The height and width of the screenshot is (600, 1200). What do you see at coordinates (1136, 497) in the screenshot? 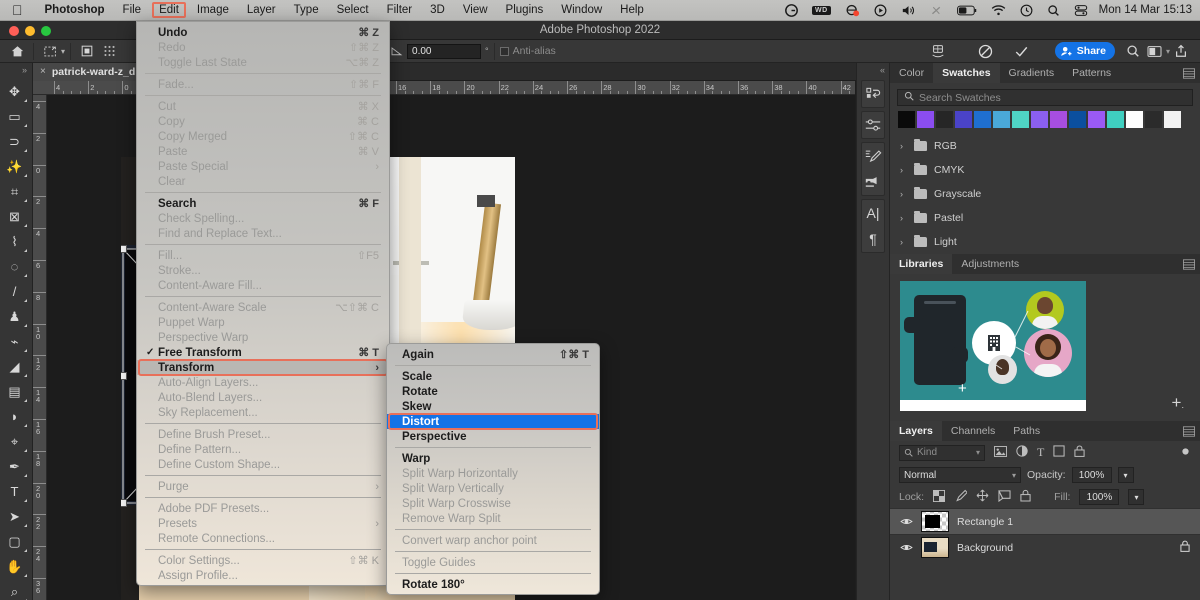
I see `fill-stepper-chevron-icon: ▾` at bounding box center [1136, 497].